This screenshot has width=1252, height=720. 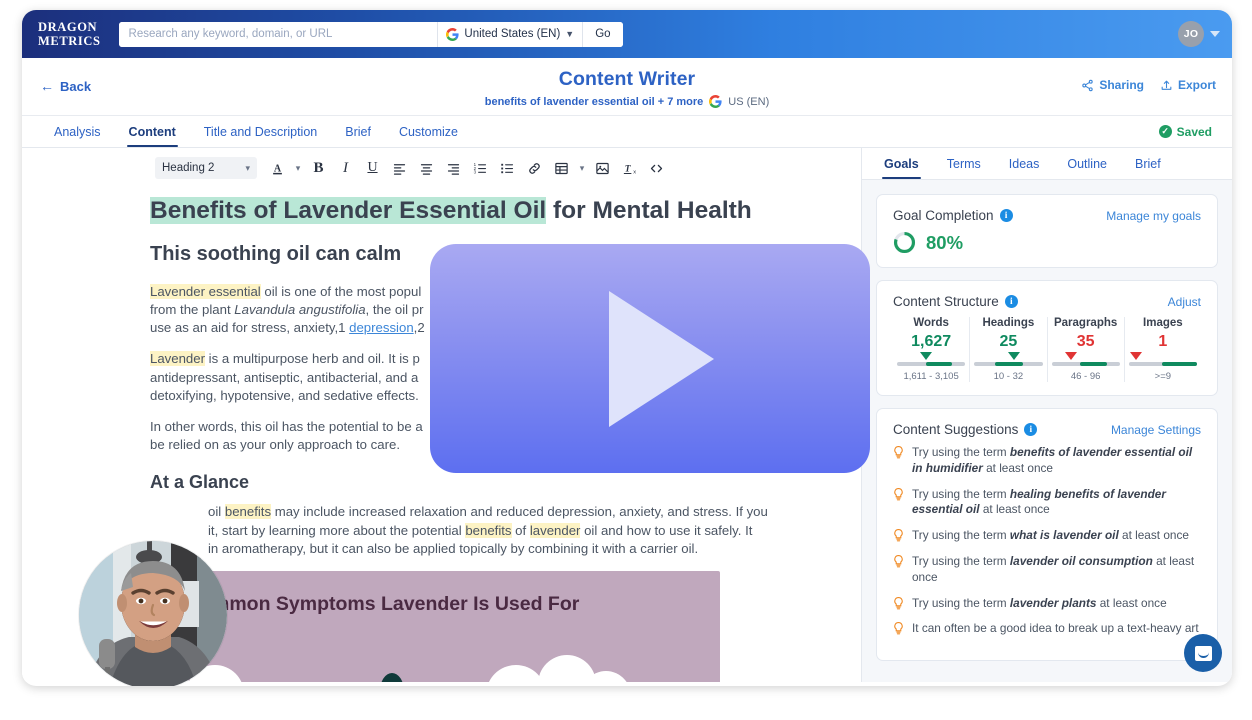 What do you see at coordinates (47, 86) in the screenshot?
I see `arrow-left-icon: ←` at bounding box center [47, 86].